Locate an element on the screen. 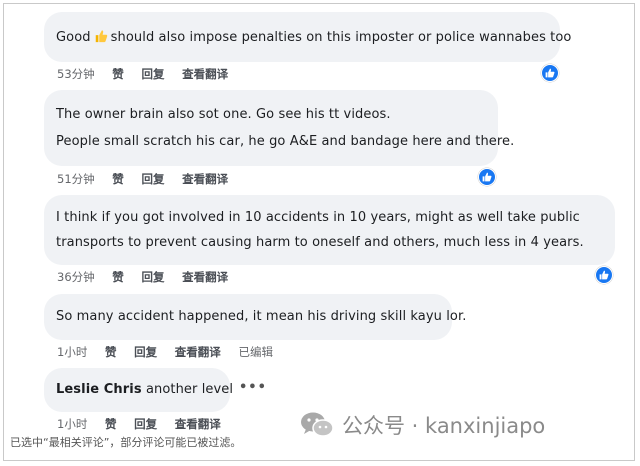 This screenshot has height=466, width=640. comment-author: Leslie Chris is located at coordinates (99, 389).